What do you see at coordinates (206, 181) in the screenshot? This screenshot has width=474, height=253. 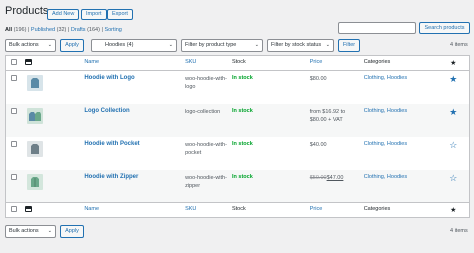 I see `product-sku: woo-hoodie-with-zipper` at bounding box center [206, 181].